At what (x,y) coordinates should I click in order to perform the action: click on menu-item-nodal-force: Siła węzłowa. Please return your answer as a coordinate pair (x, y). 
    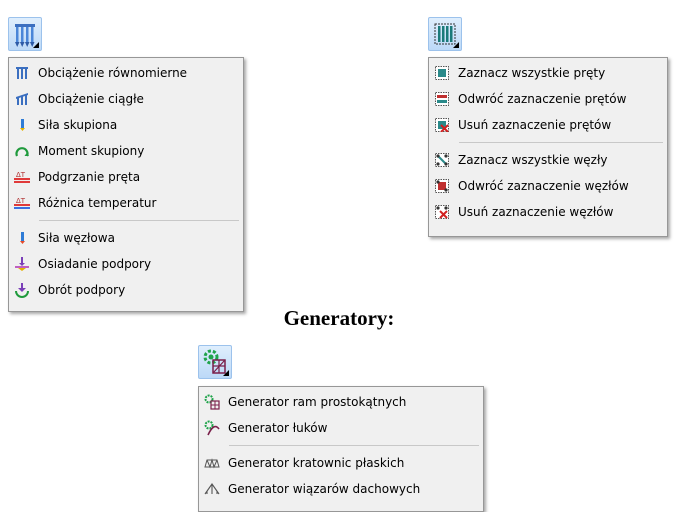
    Looking at the image, I should click on (126, 238).